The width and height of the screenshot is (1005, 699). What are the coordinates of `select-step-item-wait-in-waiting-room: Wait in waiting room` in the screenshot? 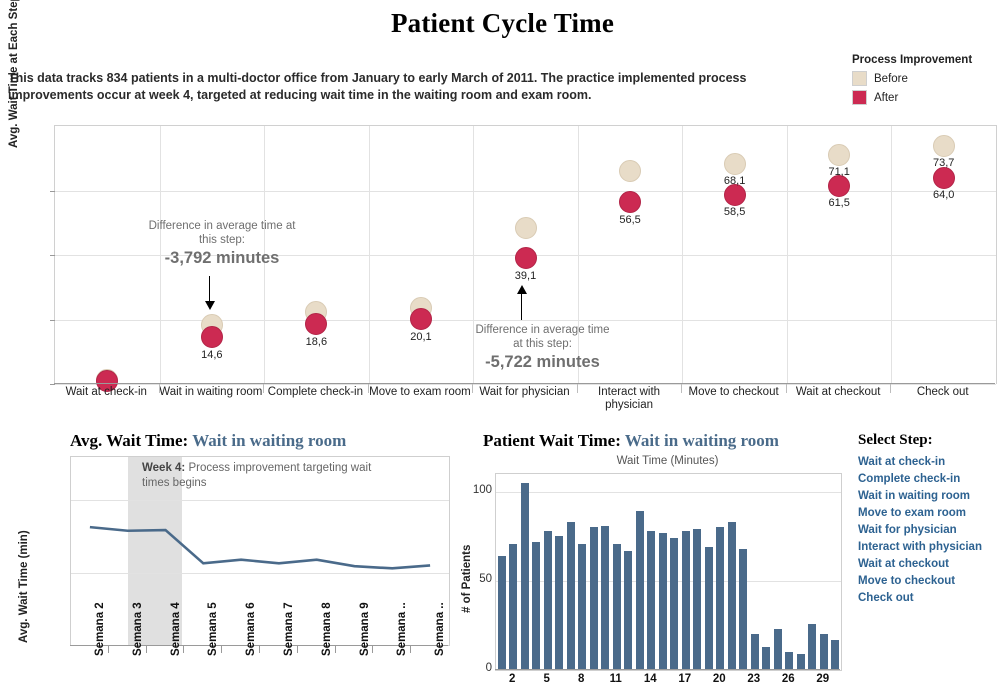 It's located at (930, 496).